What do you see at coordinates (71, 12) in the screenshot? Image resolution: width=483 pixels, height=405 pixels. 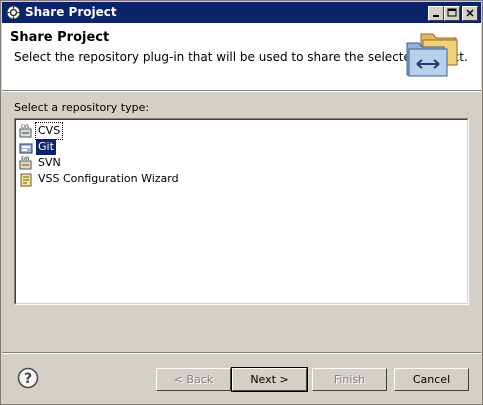 I see `window-title: Share Project` at bounding box center [71, 12].